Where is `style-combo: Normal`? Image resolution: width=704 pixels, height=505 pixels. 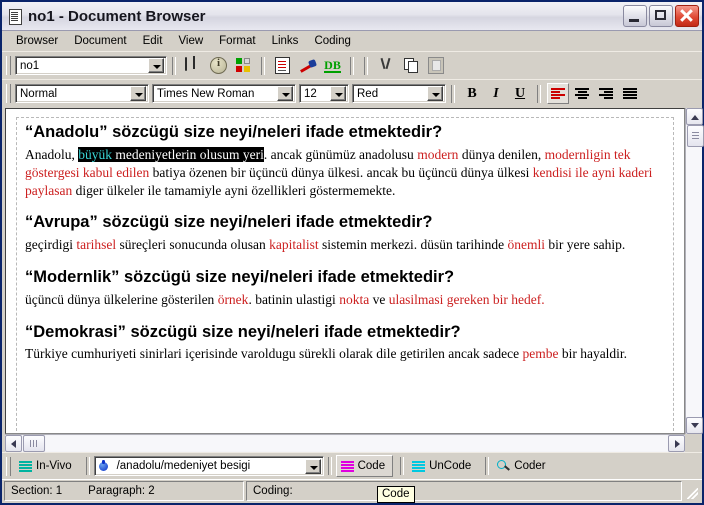 style-combo: Normal is located at coordinates (82, 93).